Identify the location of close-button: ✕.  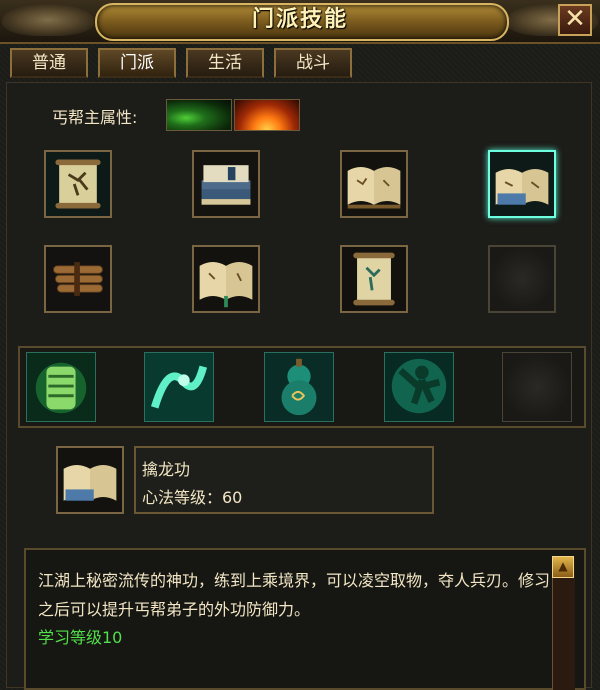
(575, 20).